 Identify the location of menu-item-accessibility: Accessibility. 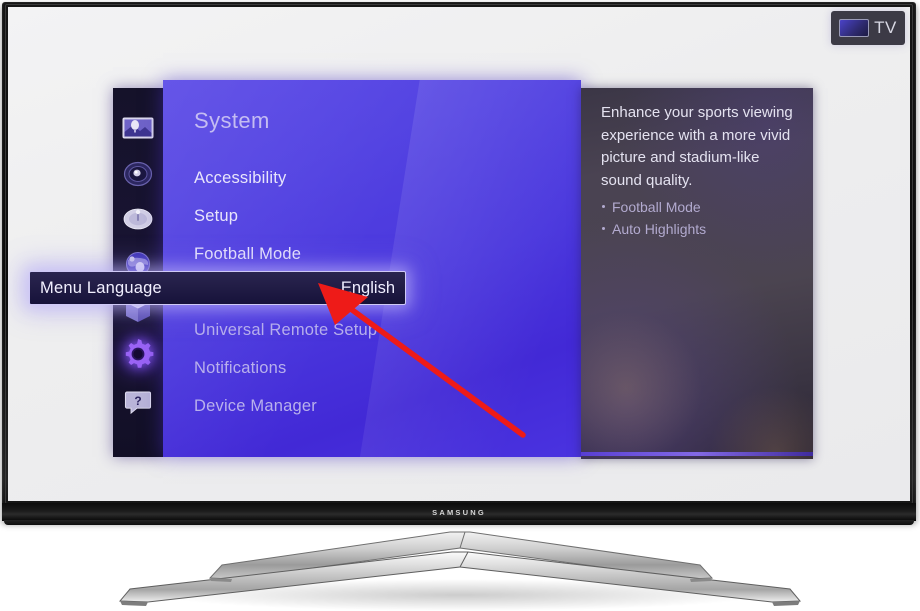
(372, 178).